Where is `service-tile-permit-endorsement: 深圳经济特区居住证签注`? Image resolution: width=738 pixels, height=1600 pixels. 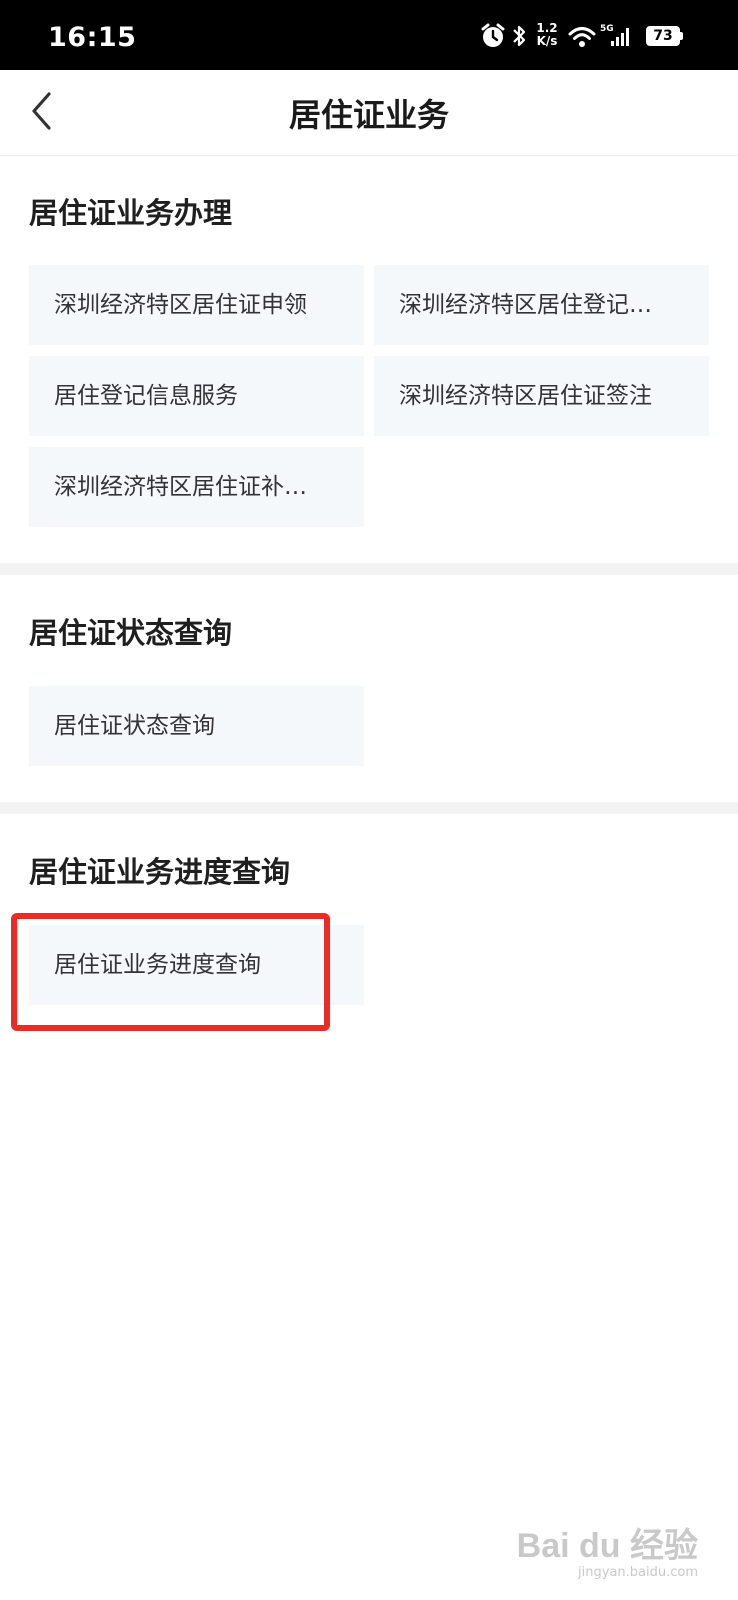
service-tile-permit-endorsement: 深圳经济特区居住证签注 is located at coordinates (541, 396).